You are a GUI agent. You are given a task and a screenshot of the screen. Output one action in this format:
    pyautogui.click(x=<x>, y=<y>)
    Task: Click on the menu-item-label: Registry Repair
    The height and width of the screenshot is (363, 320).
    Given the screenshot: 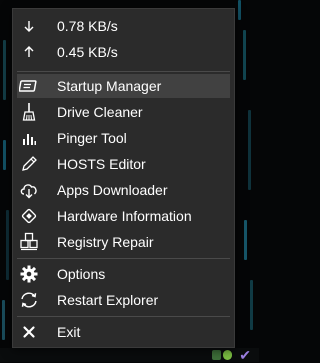 What is the action you would take?
    pyautogui.click(x=105, y=242)
    